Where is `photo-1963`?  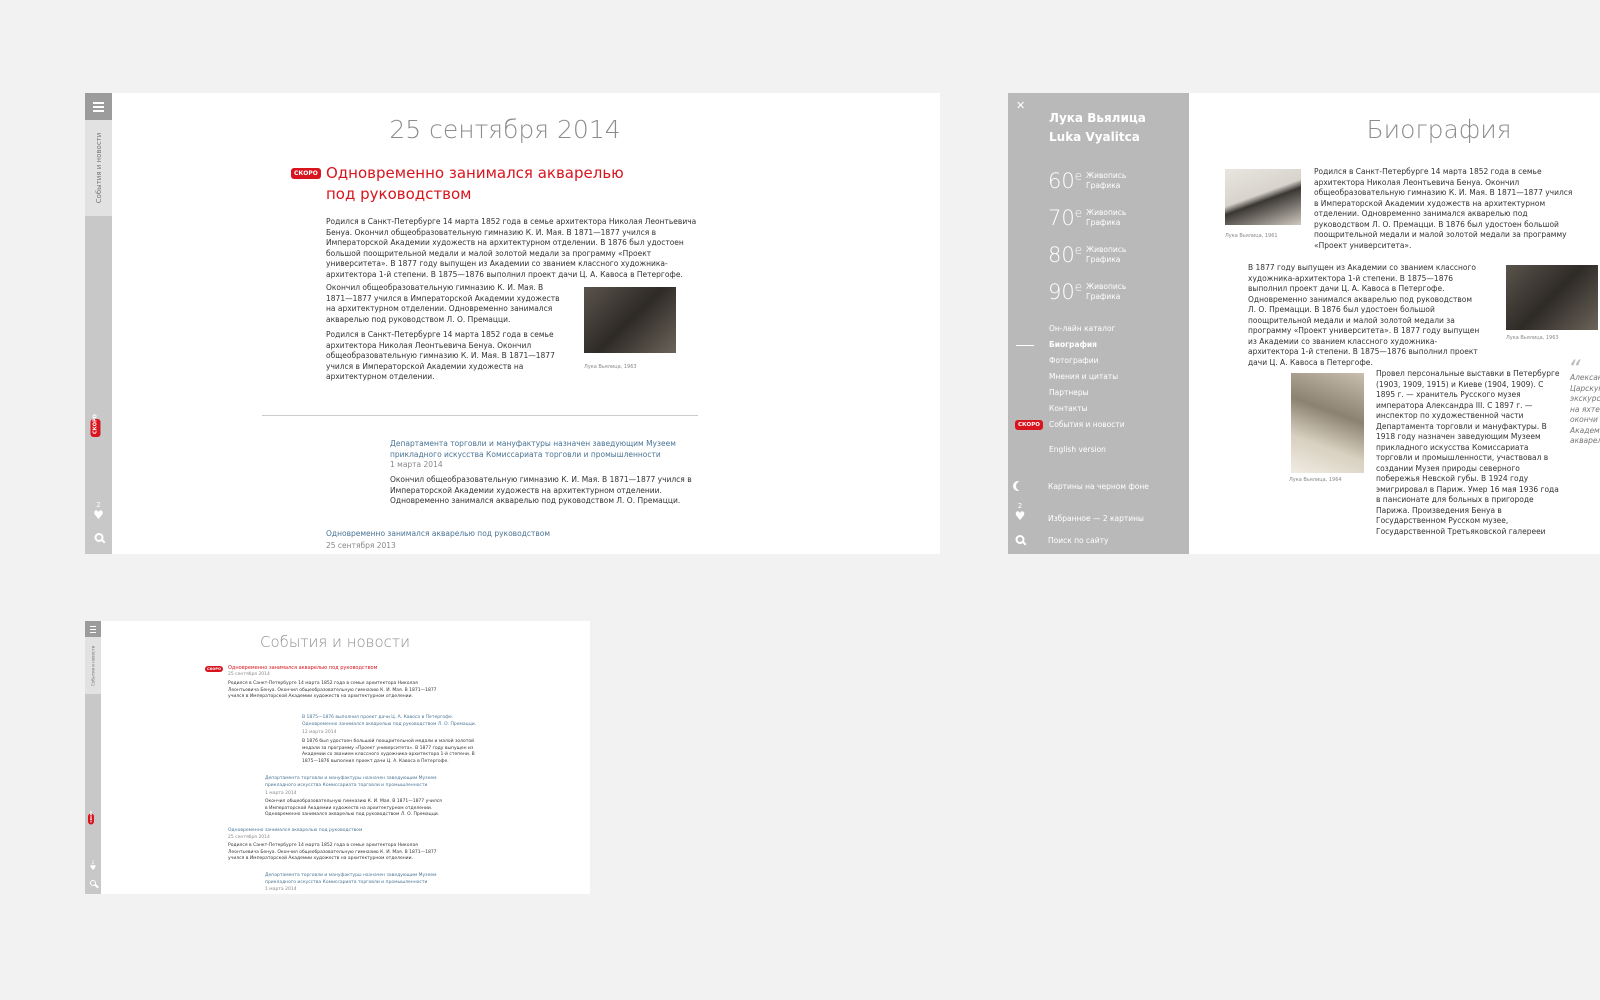
photo-1963 is located at coordinates (1552, 297).